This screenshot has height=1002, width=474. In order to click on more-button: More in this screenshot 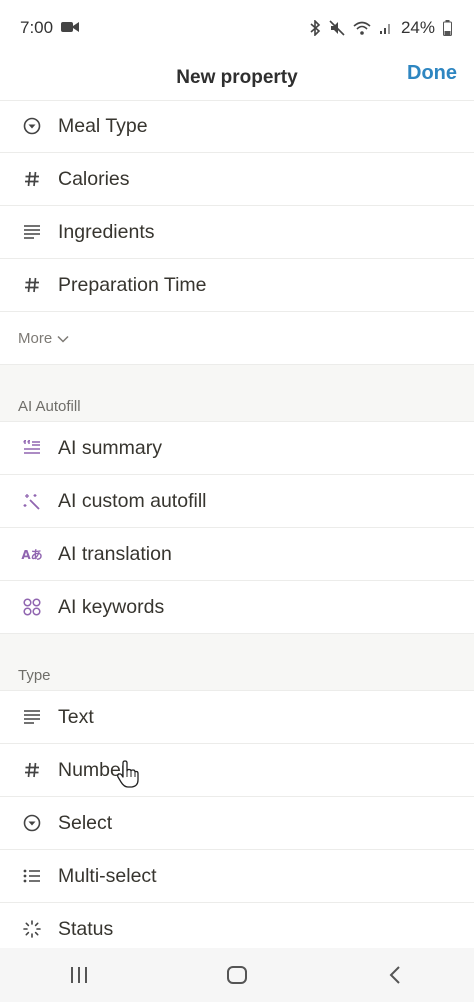, I will do `click(237, 338)`.